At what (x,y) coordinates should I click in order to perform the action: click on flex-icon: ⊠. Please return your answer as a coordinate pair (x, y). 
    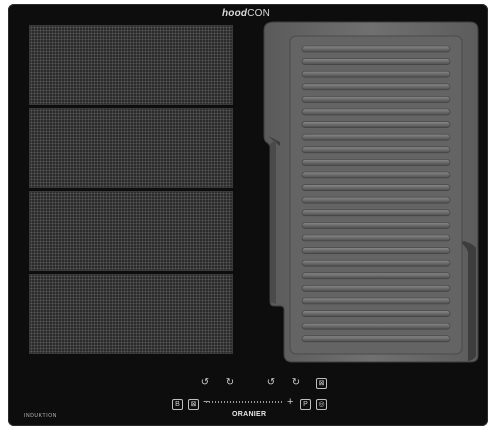
    Looking at the image, I should click on (193, 404).